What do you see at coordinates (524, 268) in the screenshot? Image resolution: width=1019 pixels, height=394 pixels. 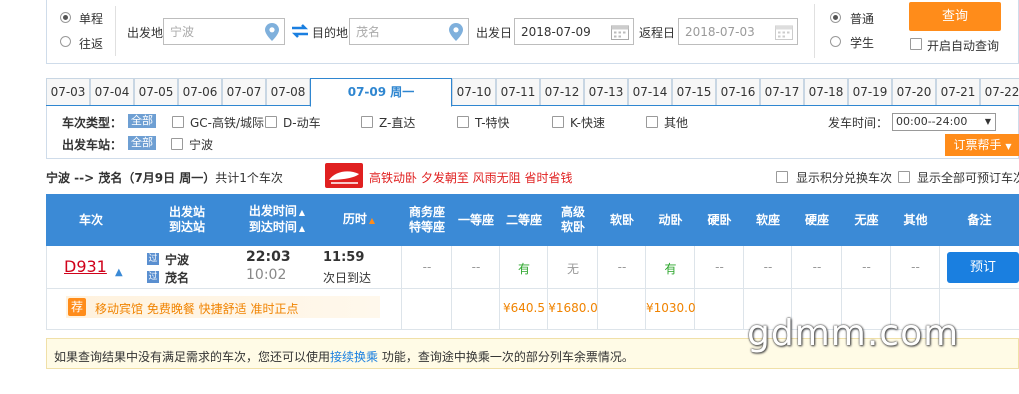 I see `seat-second-class: 有` at bounding box center [524, 268].